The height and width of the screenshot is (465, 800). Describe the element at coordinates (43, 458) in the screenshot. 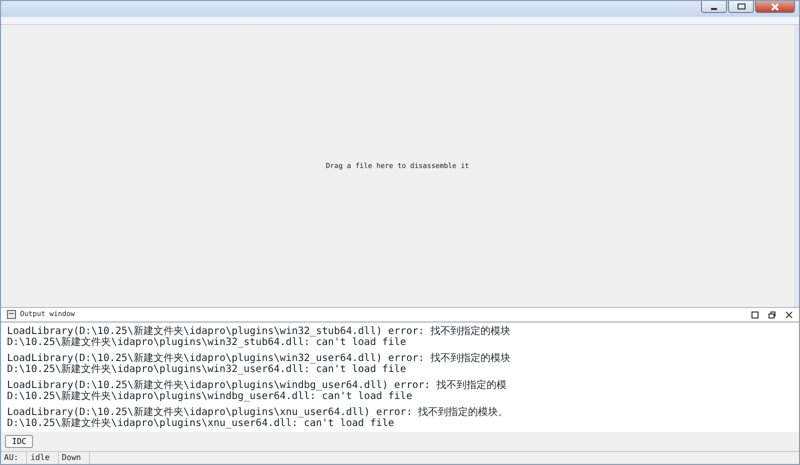

I see `status-text: idle` at that location.